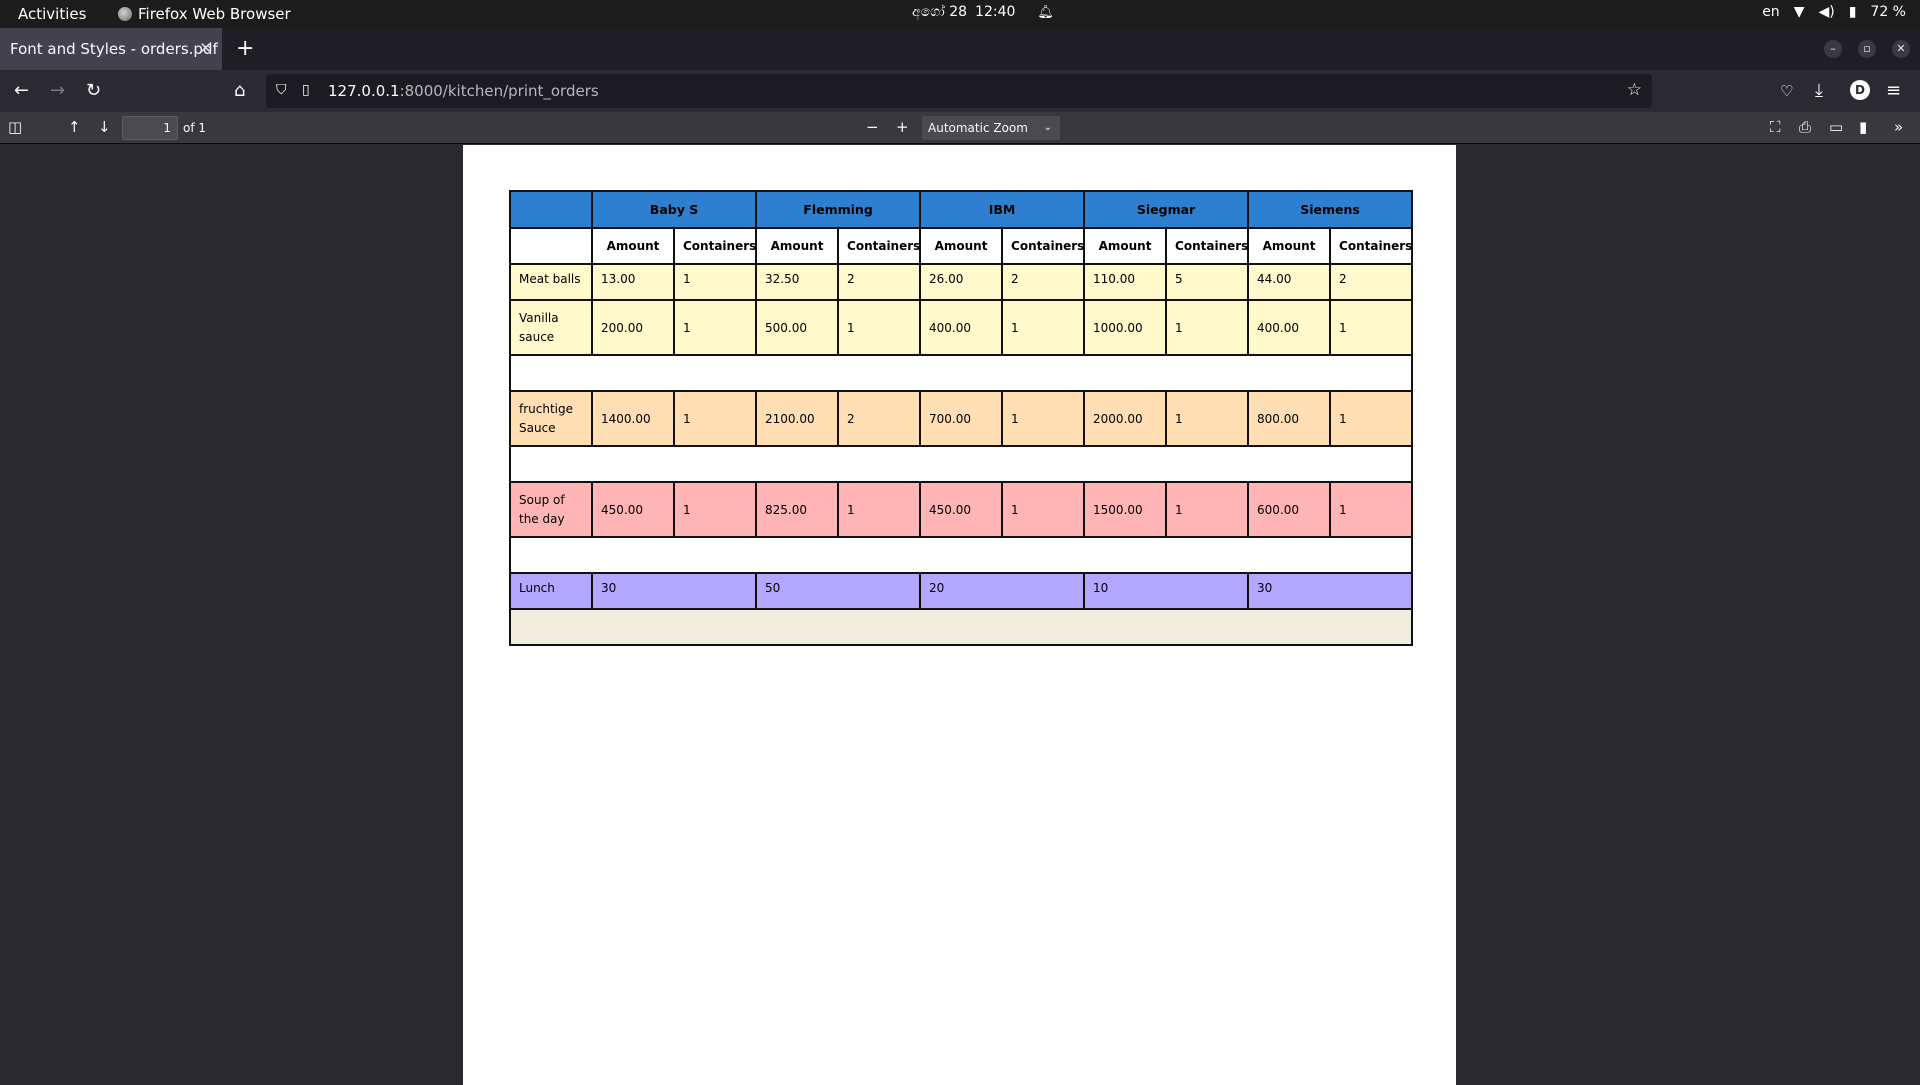 The height and width of the screenshot is (1085, 1920). Describe the element at coordinates (1775, 127) in the screenshot. I see `presentation-mode-icon: ⛶` at that location.